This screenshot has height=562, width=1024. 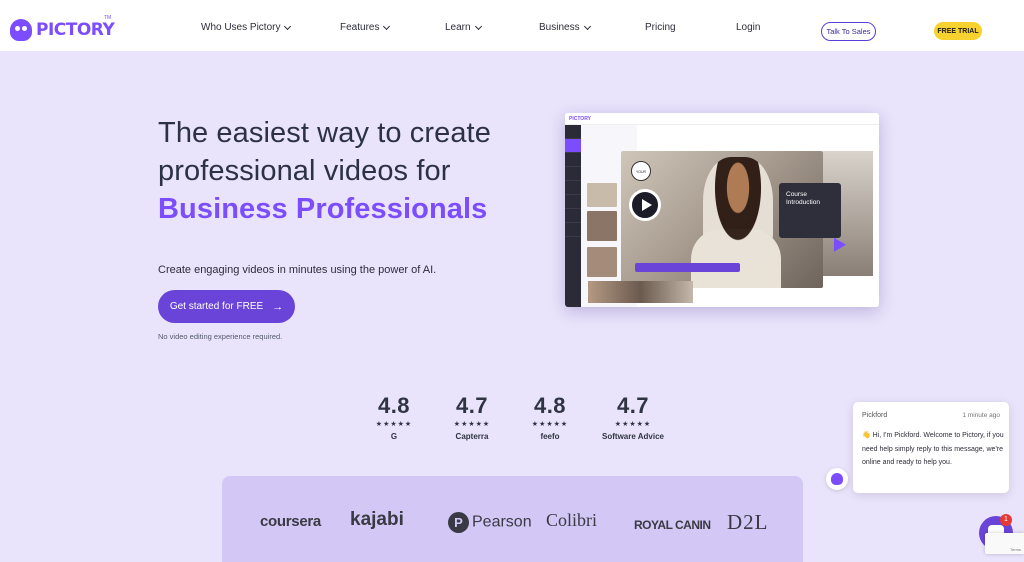 What do you see at coordinates (550, 436) in the screenshot?
I see `rating-source-feefo: feefo` at bounding box center [550, 436].